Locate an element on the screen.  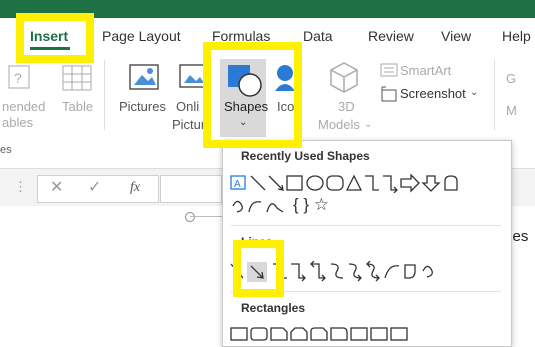
table-label: Table is located at coordinates (78, 106).